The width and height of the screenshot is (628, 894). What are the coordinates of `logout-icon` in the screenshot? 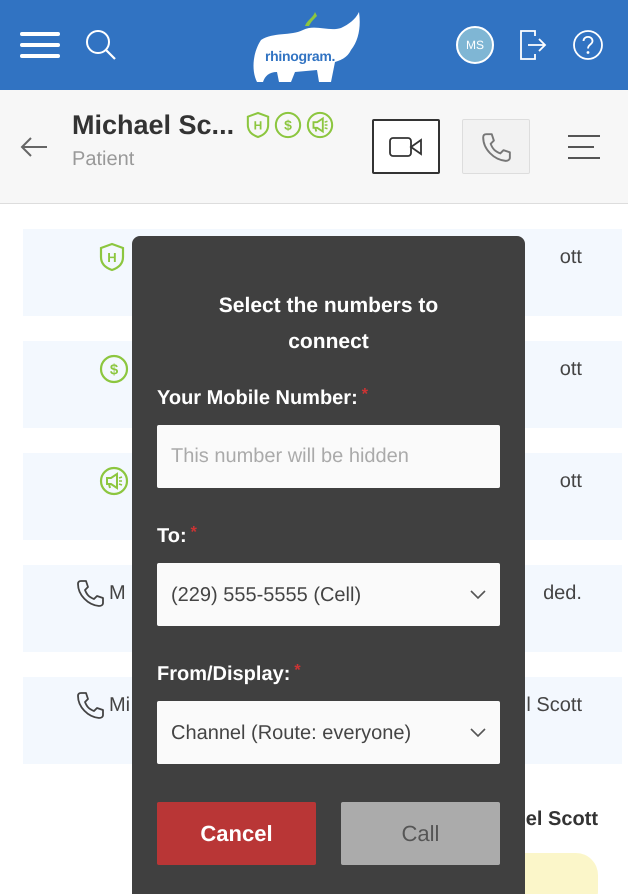 It's located at (533, 45).